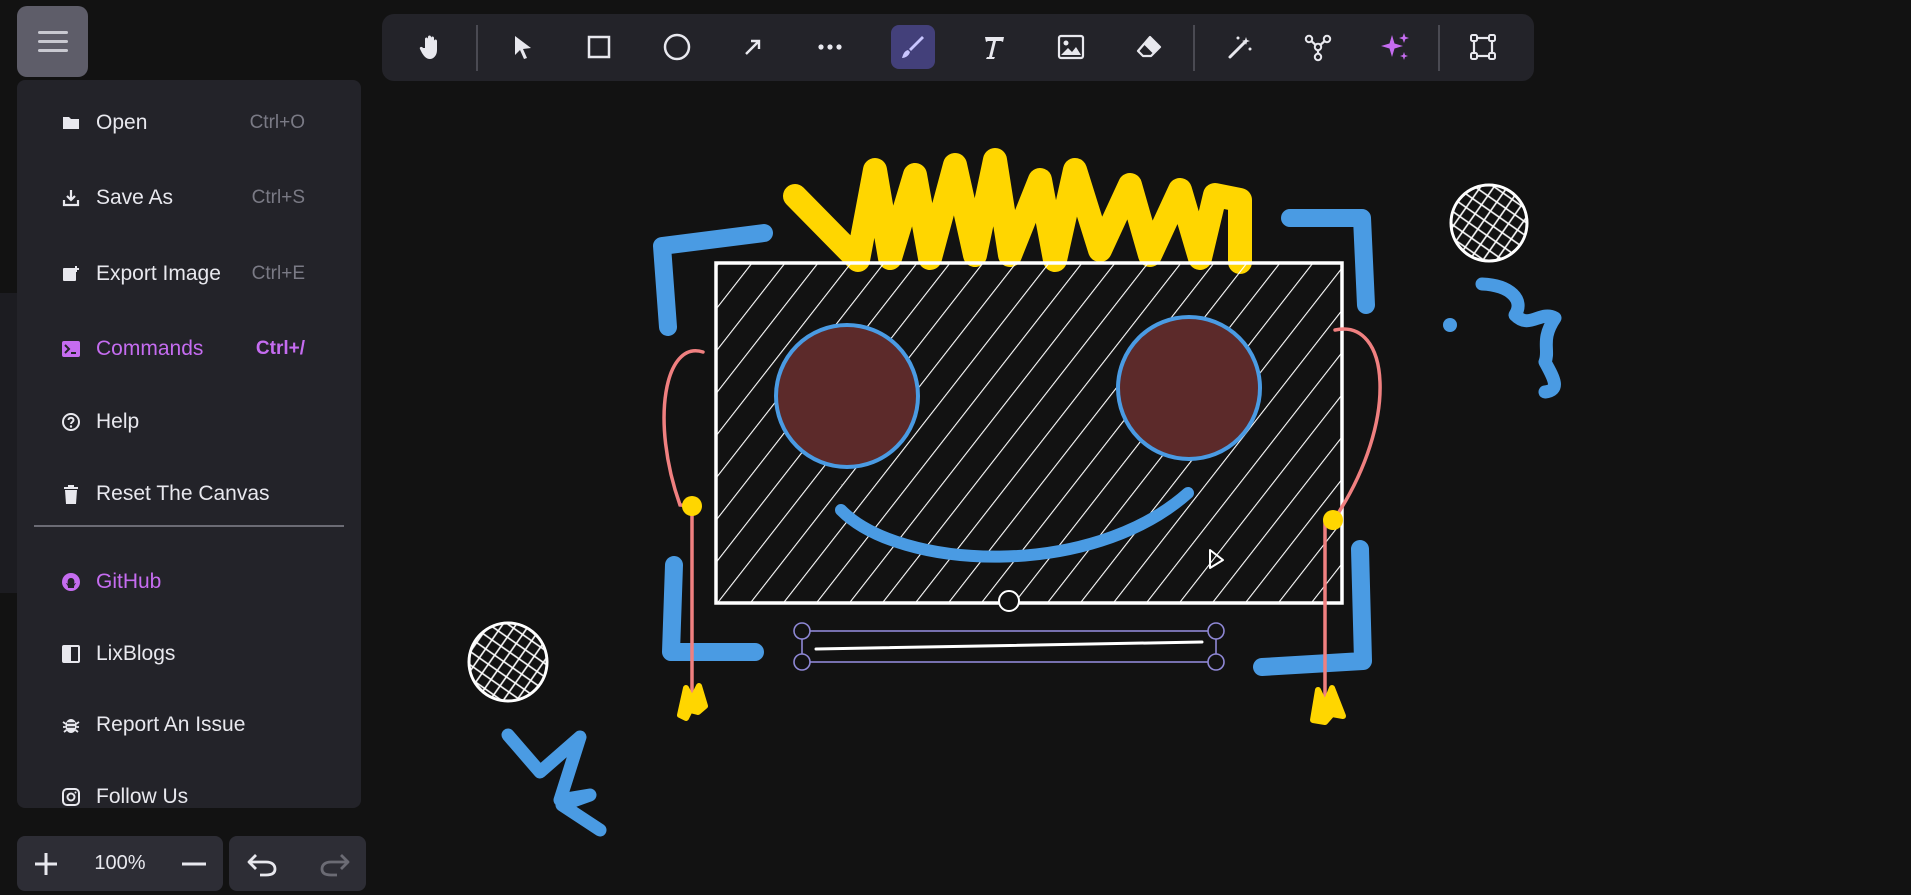 This screenshot has height=895, width=1911. What do you see at coordinates (1216, 662) in the screenshot?
I see `resize-handle-se` at bounding box center [1216, 662].